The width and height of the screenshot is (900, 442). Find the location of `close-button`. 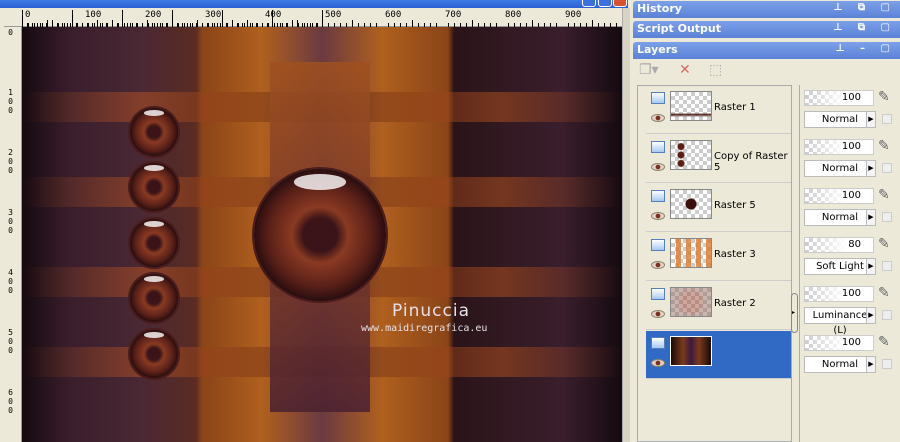

close-button is located at coordinates (620, 3).